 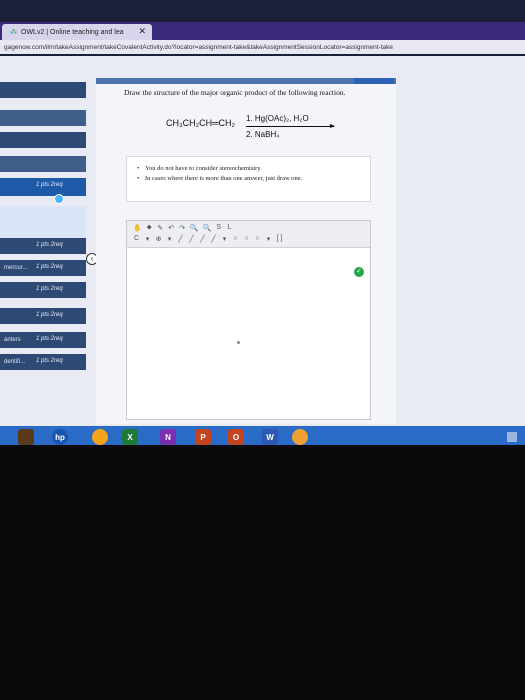 I want to click on browser-tabbar: ⁂ OWLv2 | Online teaching and lea ✕, so click(x=262, y=31).